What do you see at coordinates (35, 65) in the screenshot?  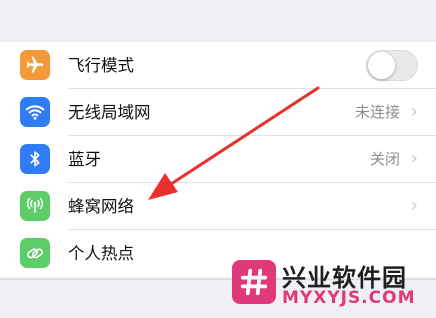 I see `airplane-icon` at bounding box center [35, 65].